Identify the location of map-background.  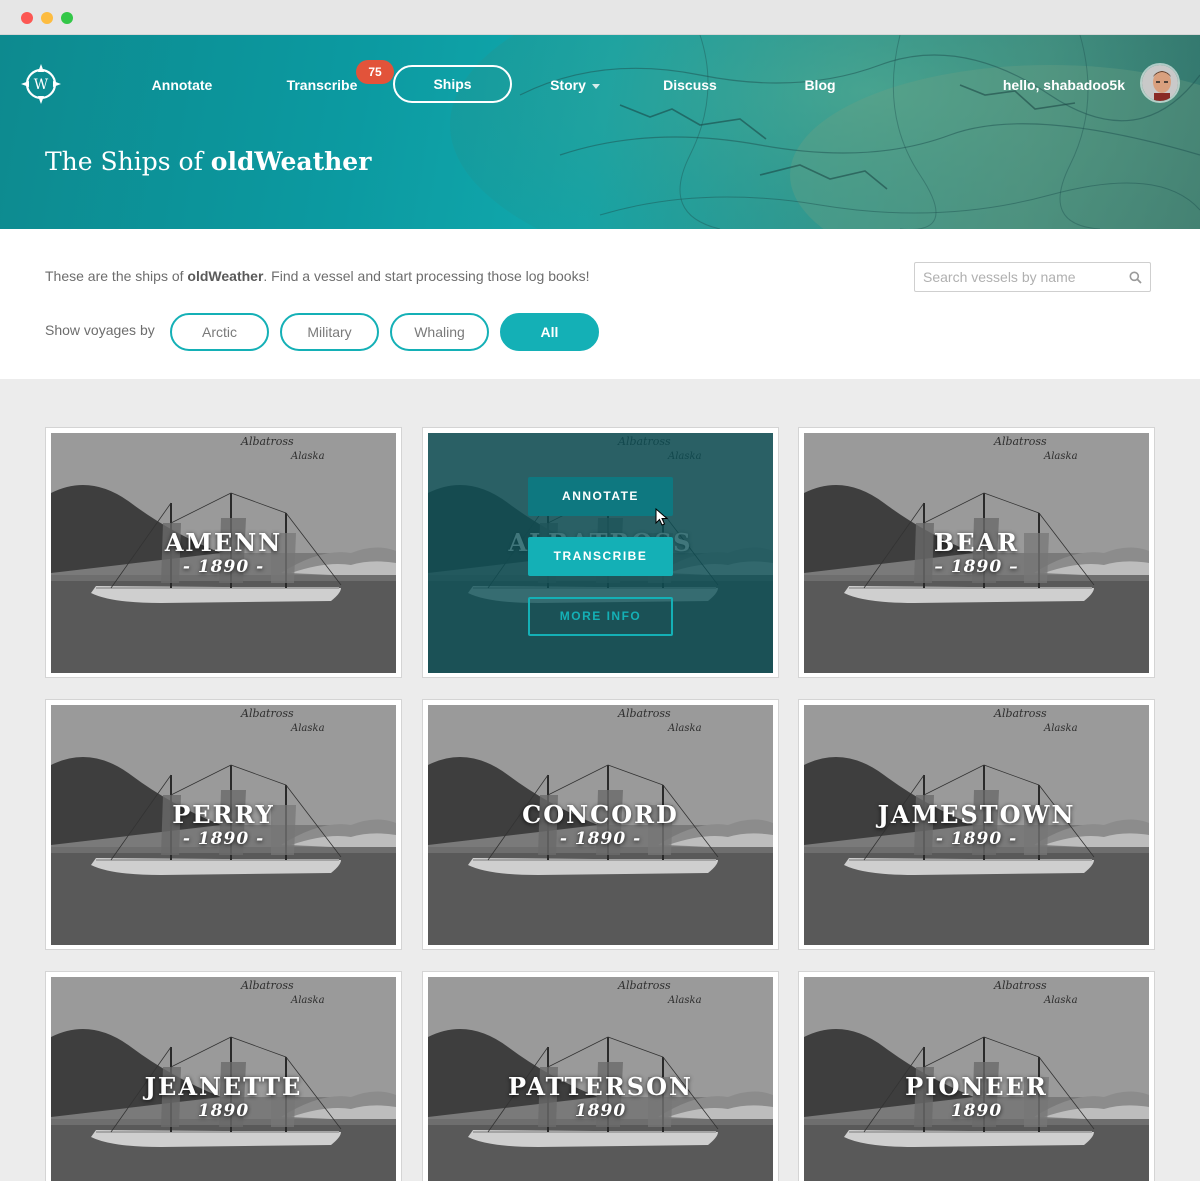
(825, 132).